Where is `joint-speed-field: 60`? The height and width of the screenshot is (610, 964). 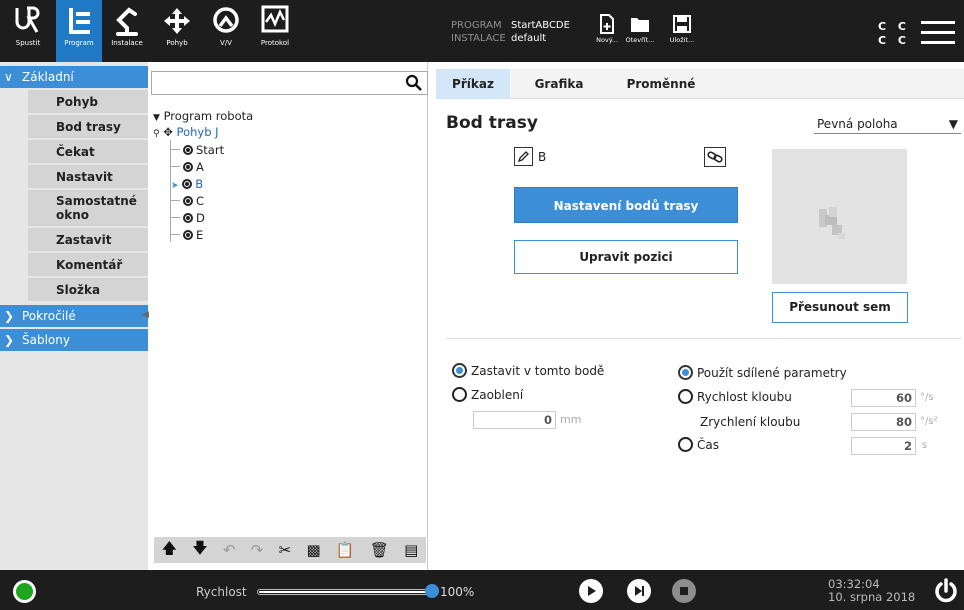 joint-speed-field: 60 is located at coordinates (883, 398).